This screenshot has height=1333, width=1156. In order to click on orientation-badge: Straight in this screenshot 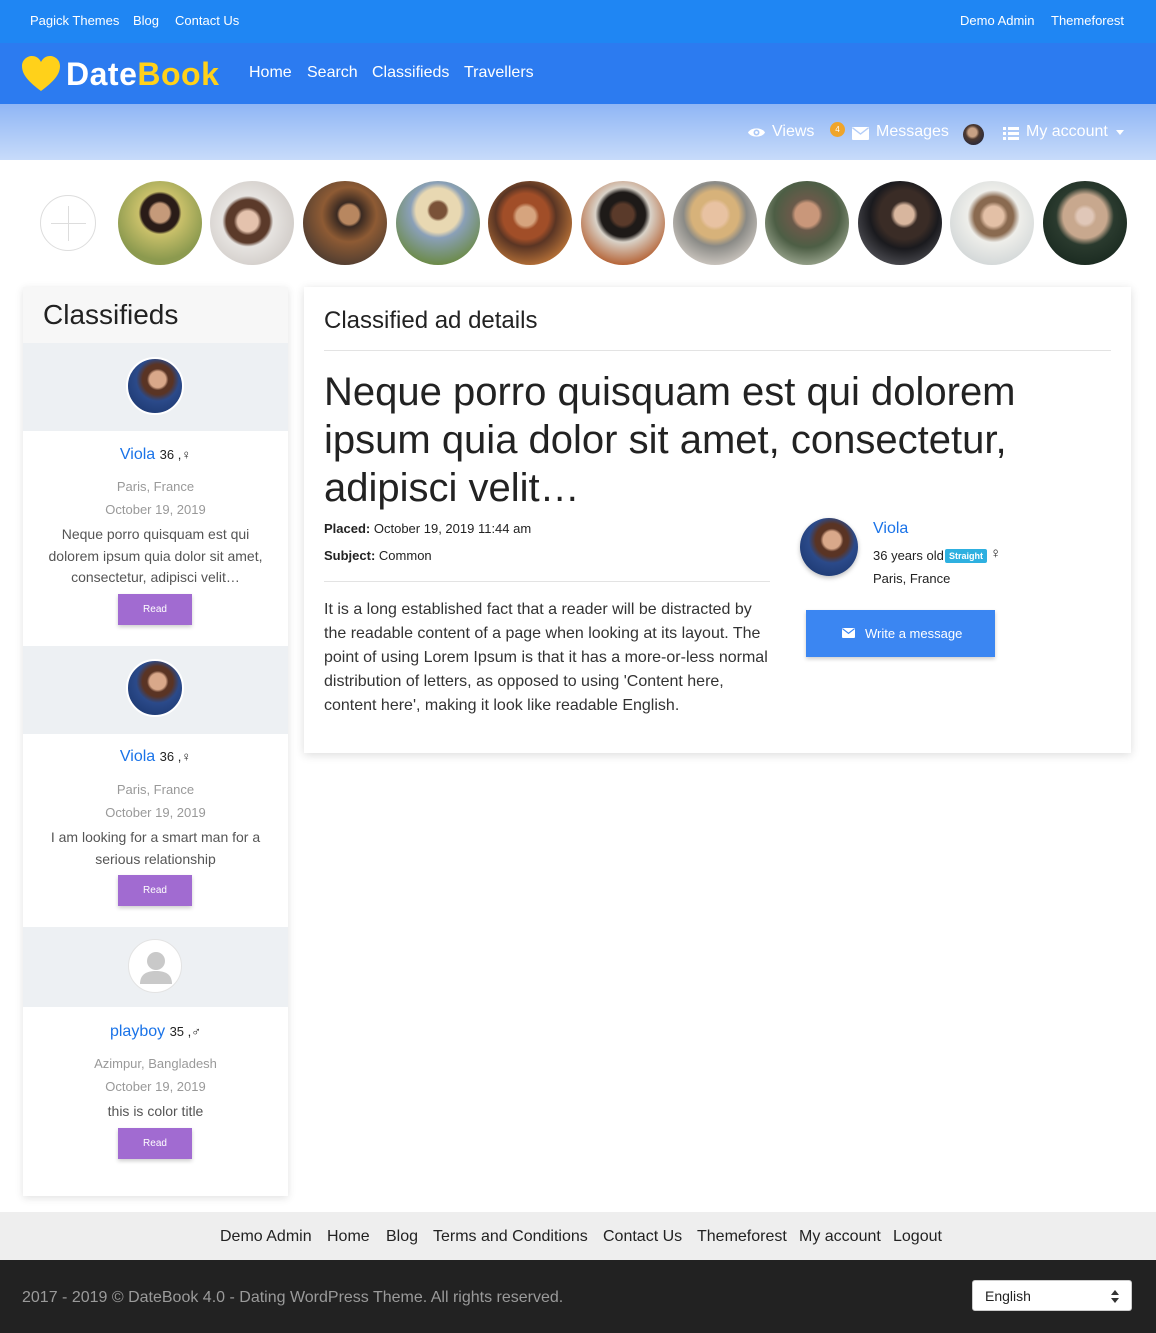, I will do `click(966, 556)`.